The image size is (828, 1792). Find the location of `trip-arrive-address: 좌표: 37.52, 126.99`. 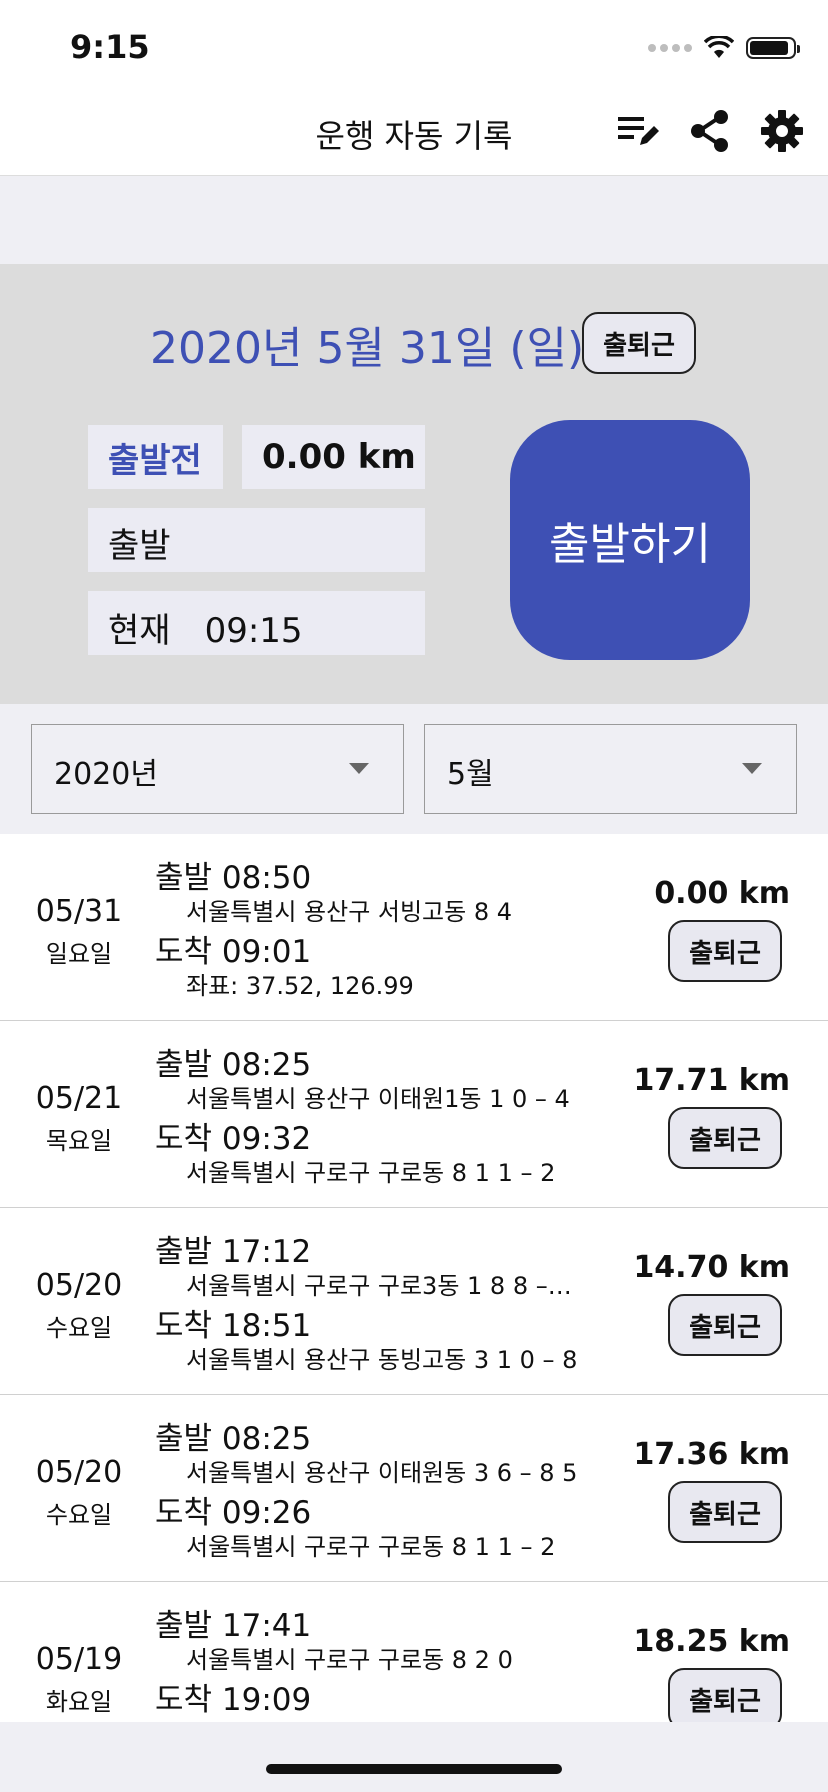

trip-arrive-address: 좌표: 37.52, 126.99 is located at coordinates (300, 986).